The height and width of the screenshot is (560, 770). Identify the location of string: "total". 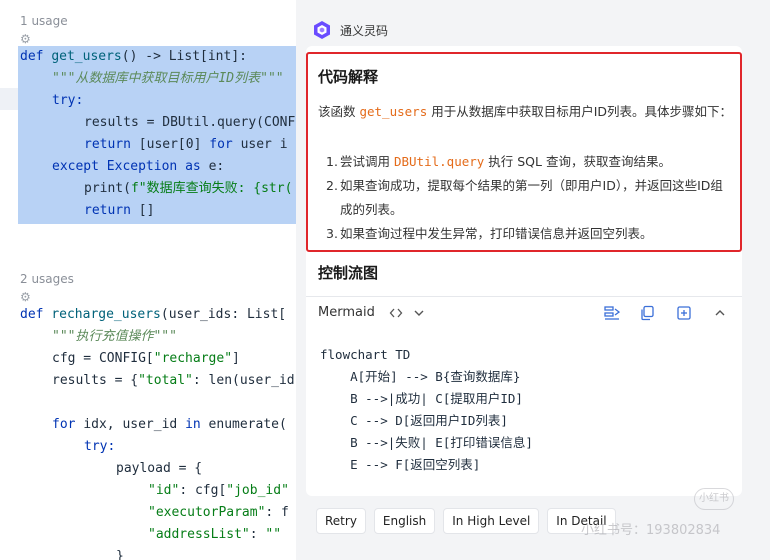
(165, 380).